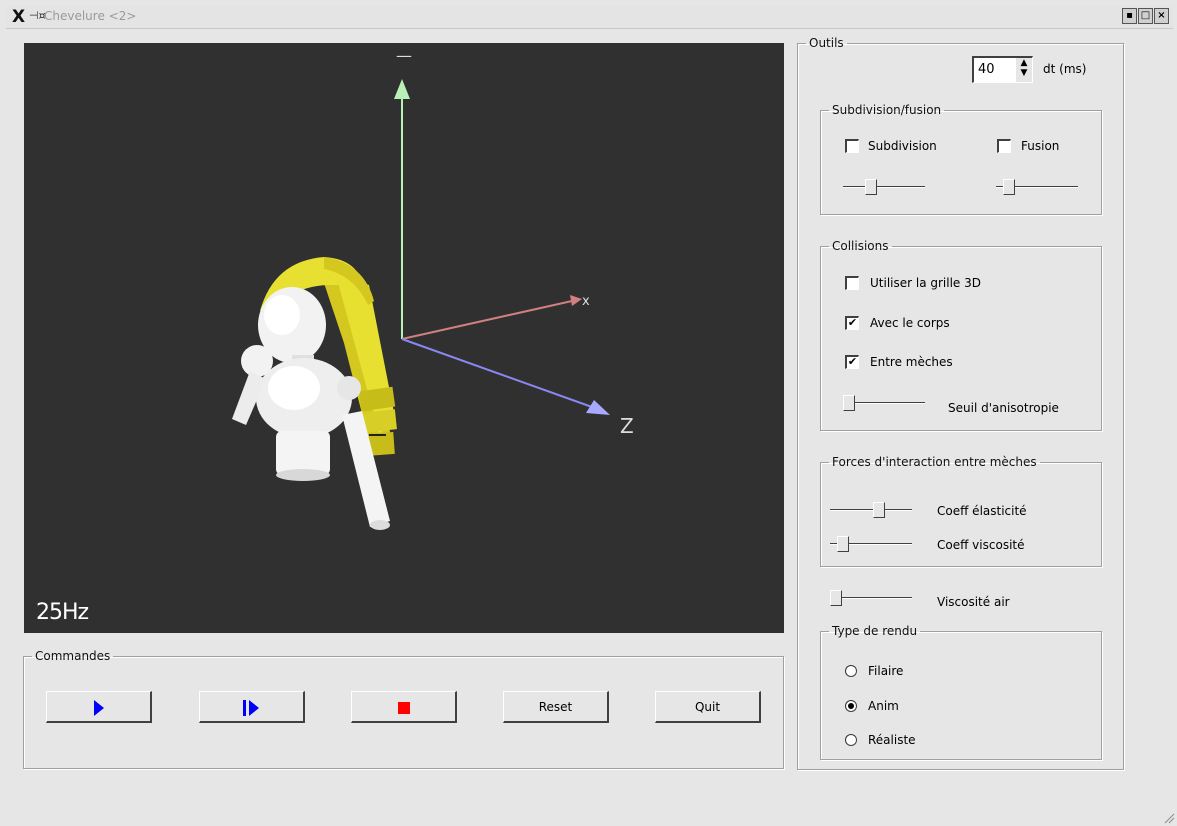 This screenshot has width=1177, height=826. What do you see at coordinates (73, 656) in the screenshot?
I see `commands-legend: Commandes` at bounding box center [73, 656].